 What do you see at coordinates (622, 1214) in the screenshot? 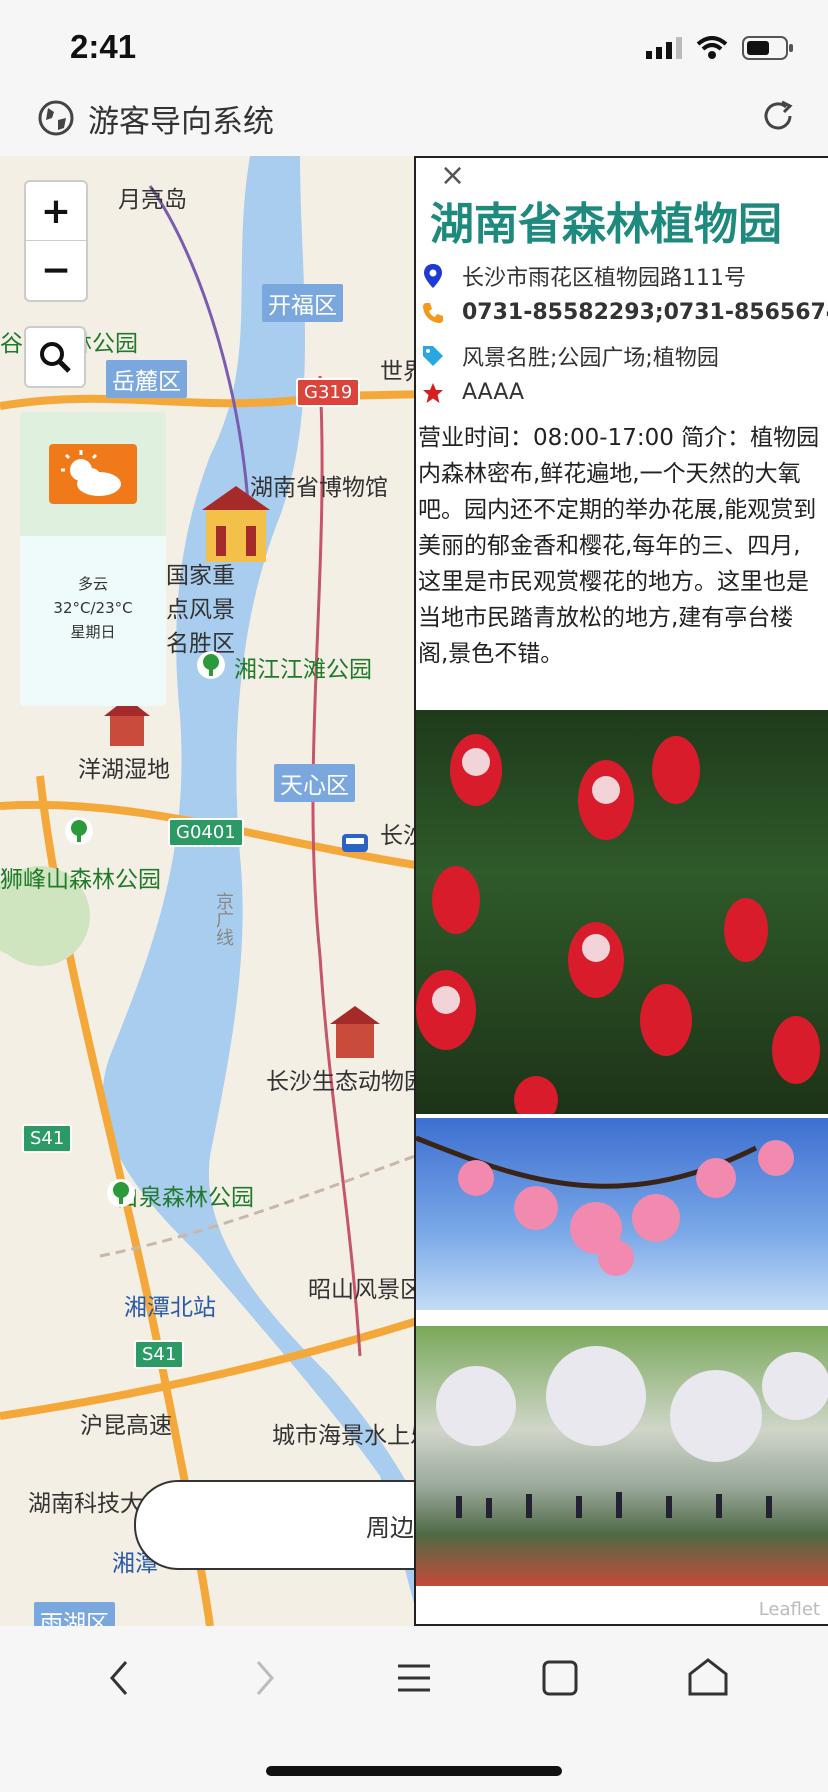
I see `cherry-blossom-photo` at bounding box center [622, 1214].